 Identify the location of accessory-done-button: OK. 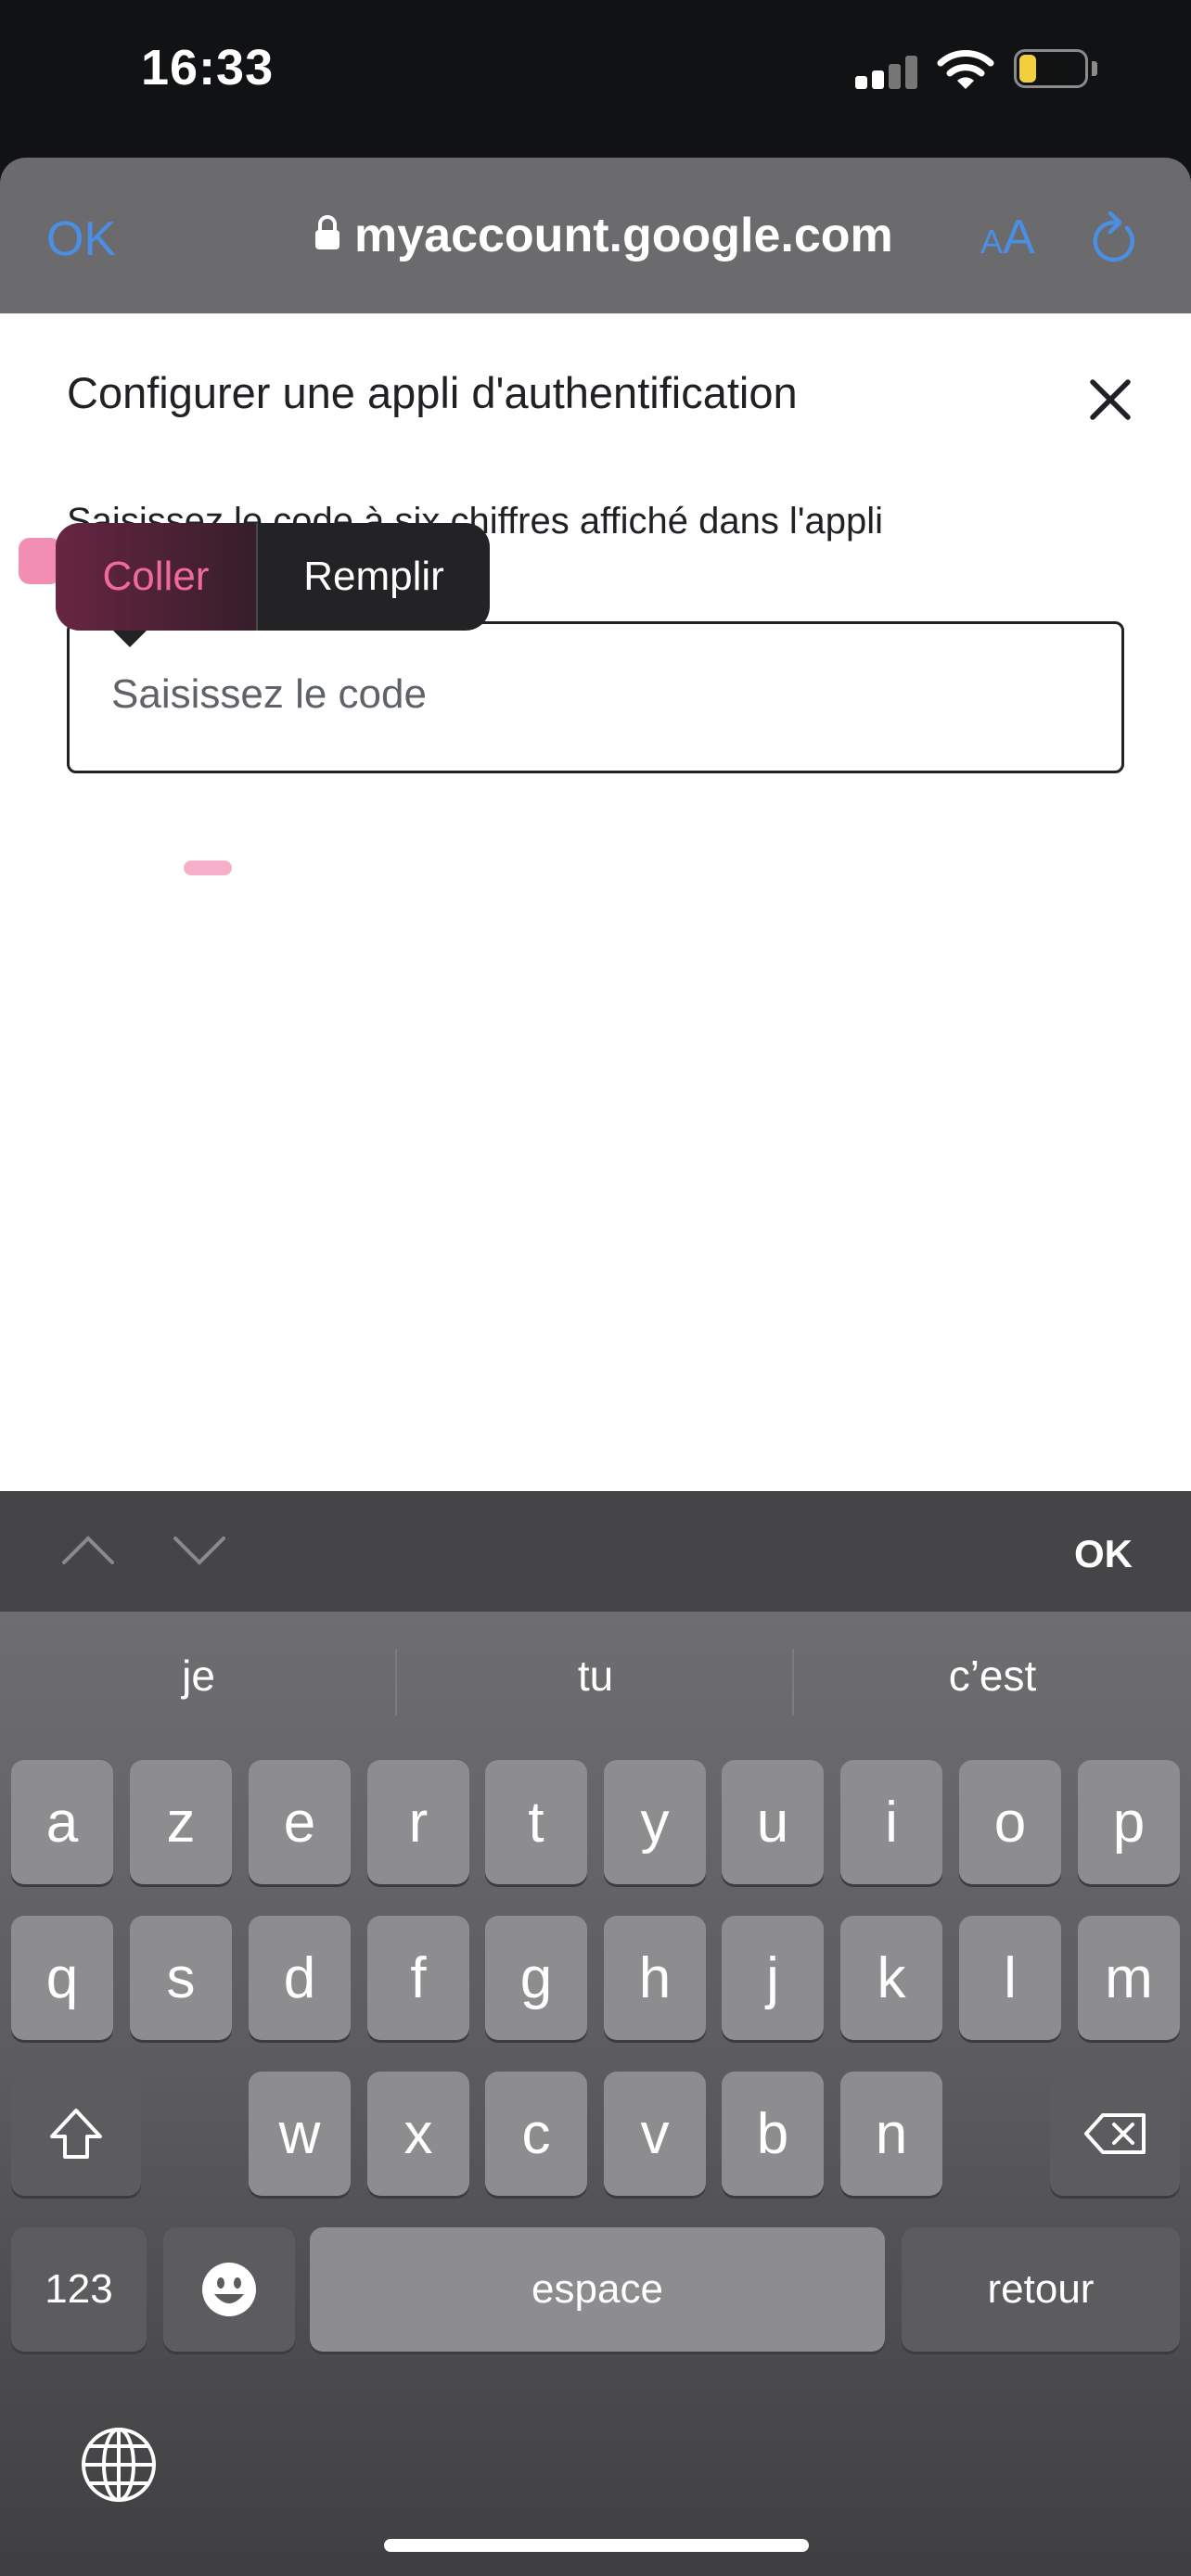
(1103, 1554).